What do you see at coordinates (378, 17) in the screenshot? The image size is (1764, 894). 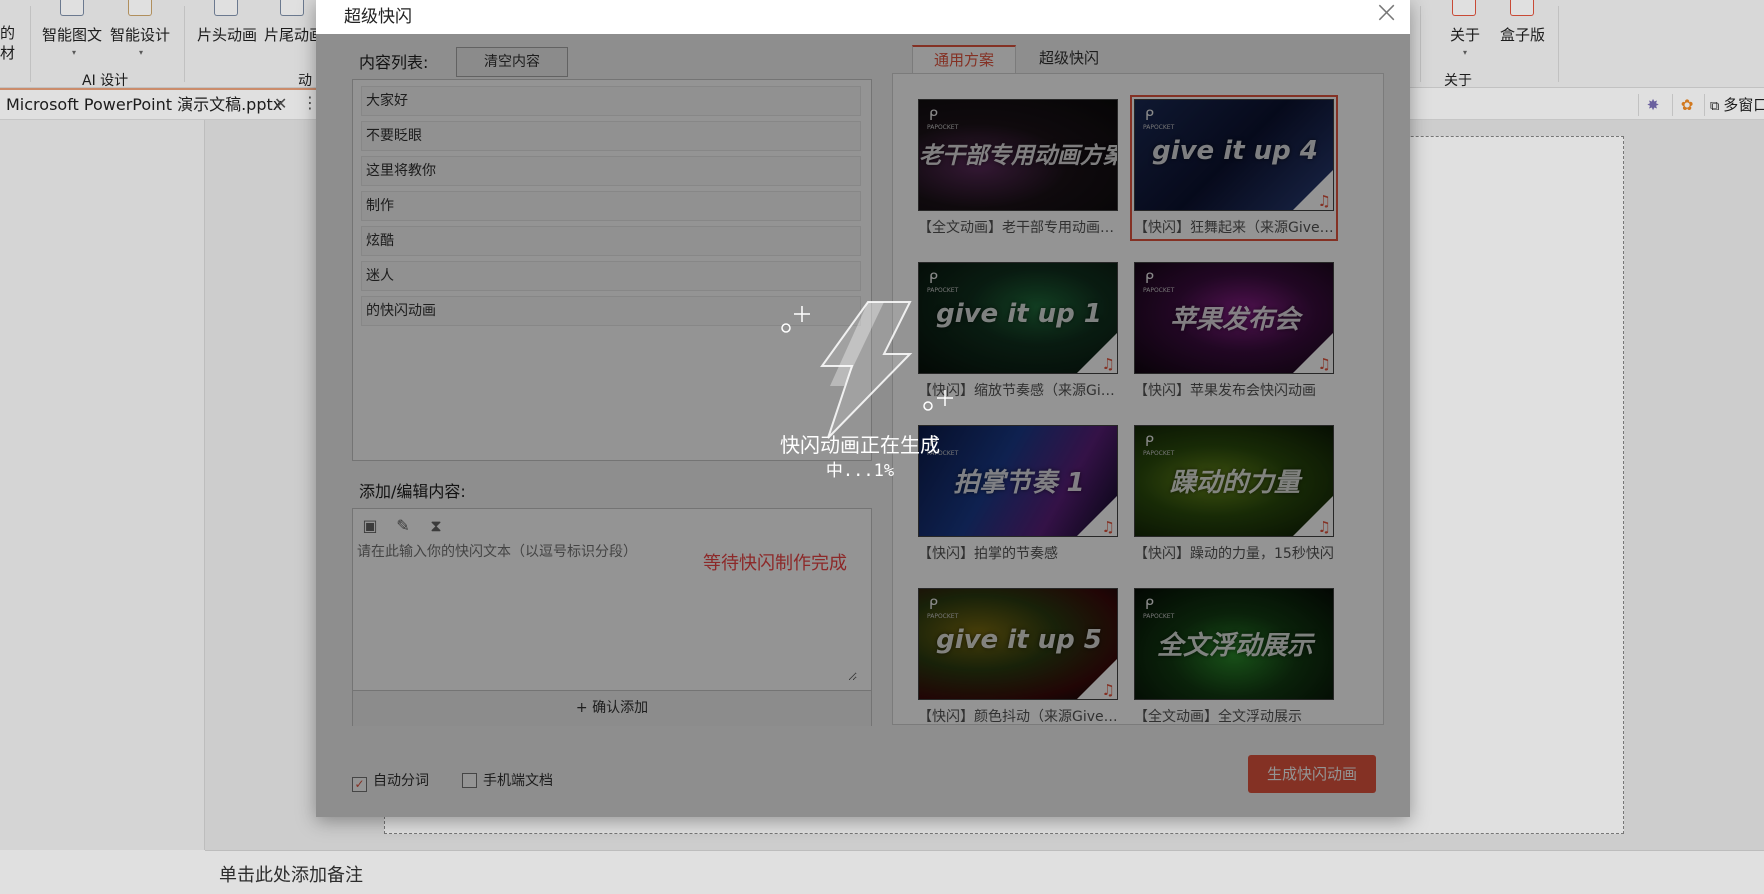 I see `dialog-title: 超级快闪` at bounding box center [378, 17].